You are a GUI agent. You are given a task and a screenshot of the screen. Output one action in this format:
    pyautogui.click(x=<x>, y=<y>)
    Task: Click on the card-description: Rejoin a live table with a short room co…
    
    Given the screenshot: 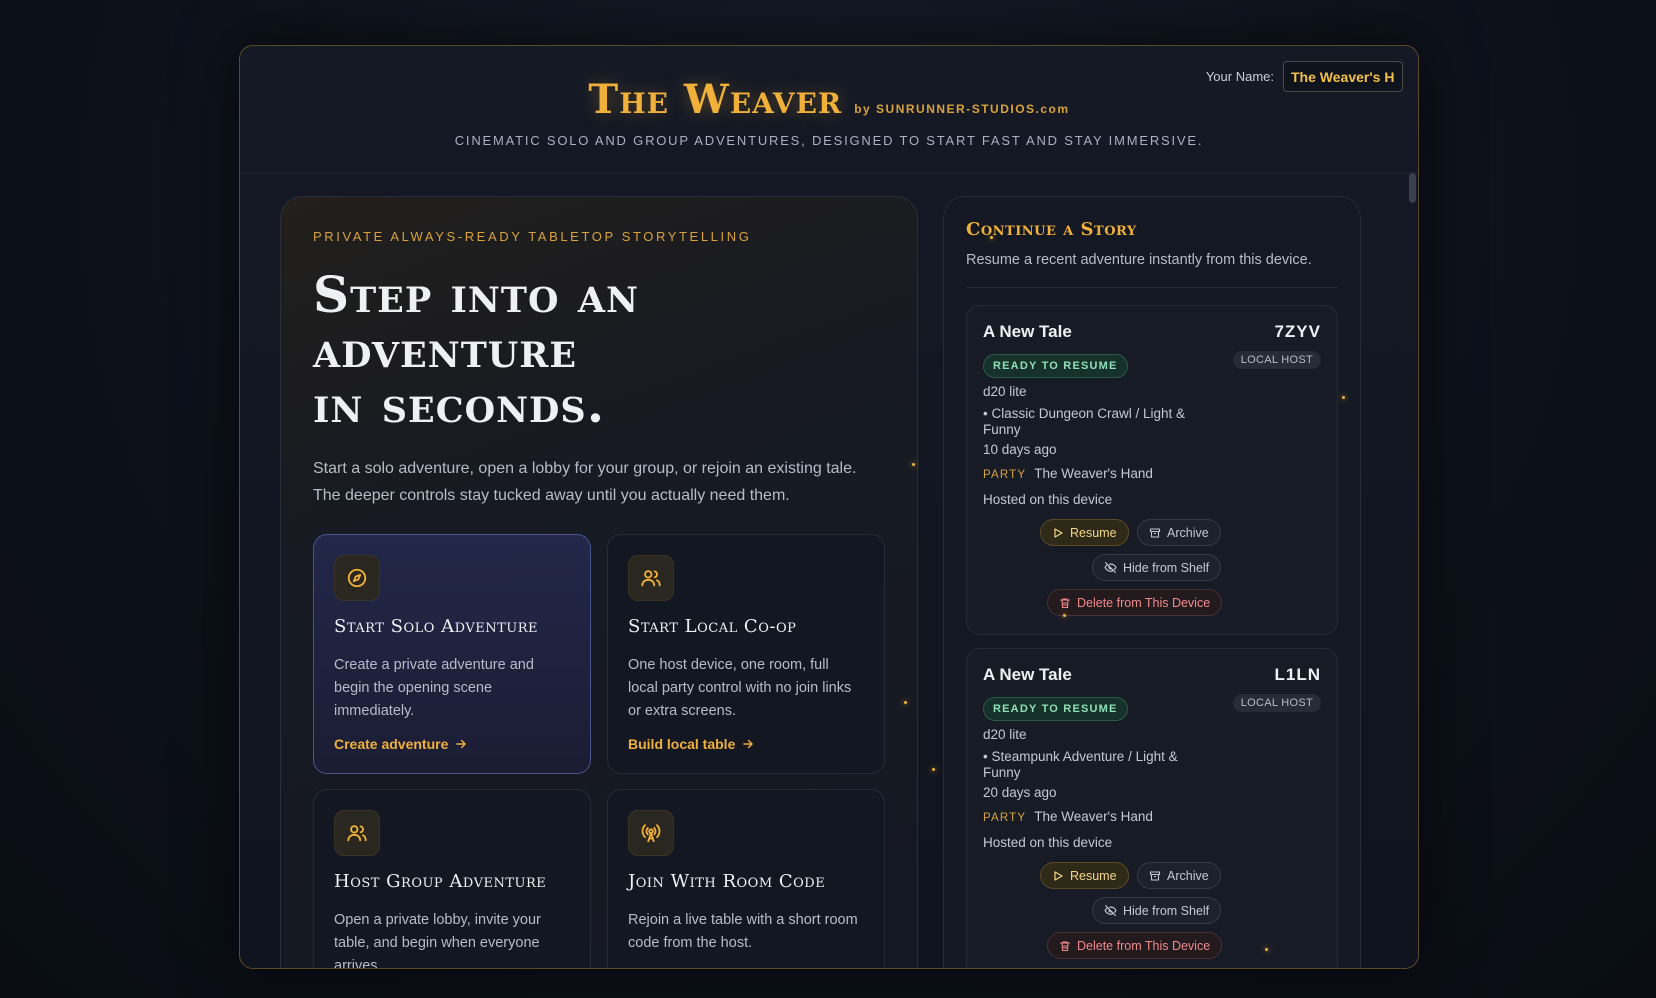 What is the action you would take?
    pyautogui.click(x=743, y=931)
    